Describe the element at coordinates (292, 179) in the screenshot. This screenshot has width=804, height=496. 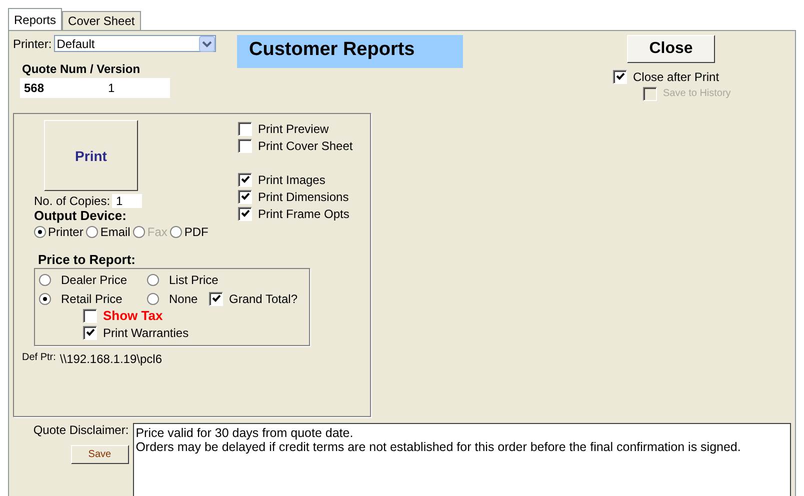
I see `checkbox-label: Print Images` at that location.